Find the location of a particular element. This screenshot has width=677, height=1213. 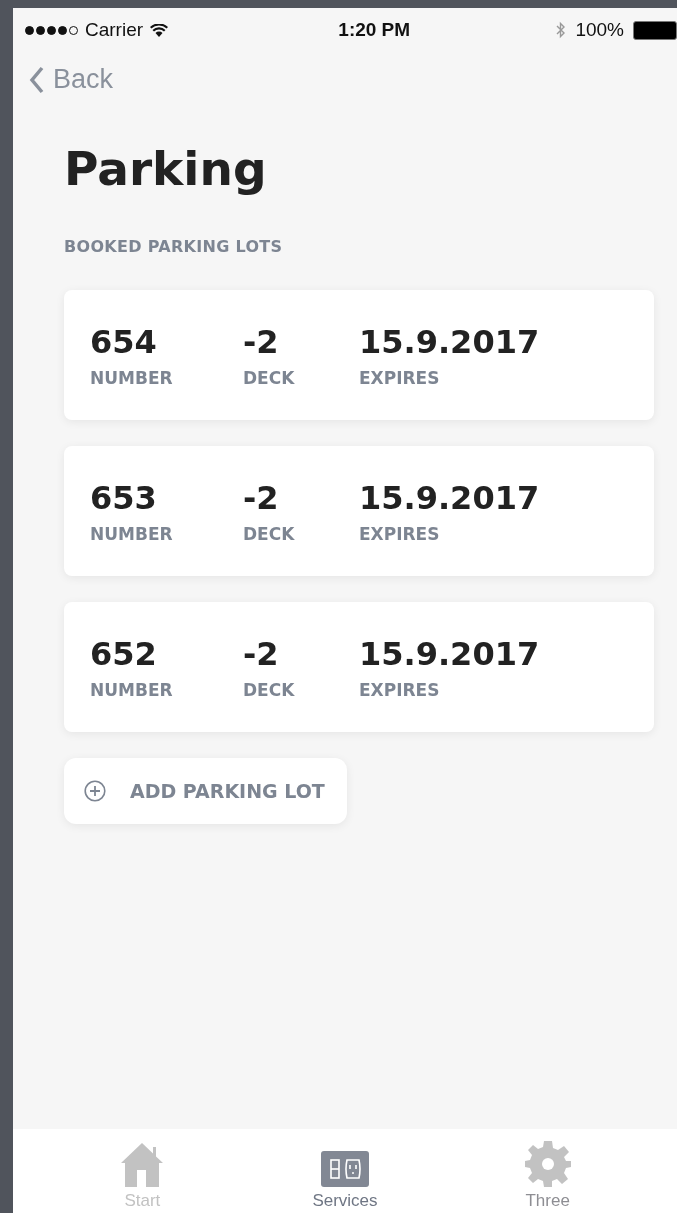

page-title: Parking is located at coordinates (165, 169).